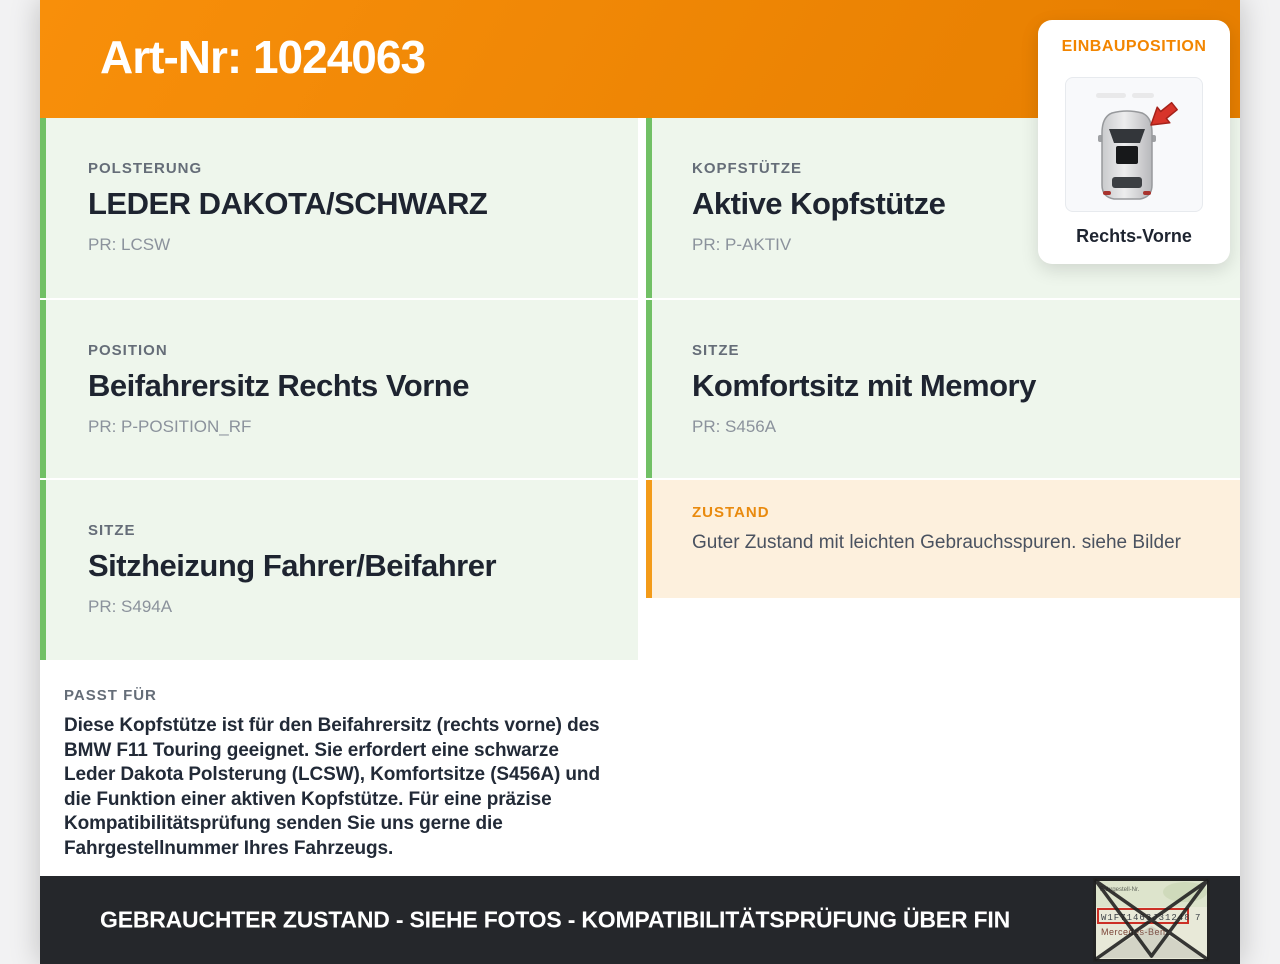 Image resolution: width=1280 pixels, height=964 pixels. What do you see at coordinates (145, 168) in the screenshot?
I see `card-label: POLSTERUNG` at bounding box center [145, 168].